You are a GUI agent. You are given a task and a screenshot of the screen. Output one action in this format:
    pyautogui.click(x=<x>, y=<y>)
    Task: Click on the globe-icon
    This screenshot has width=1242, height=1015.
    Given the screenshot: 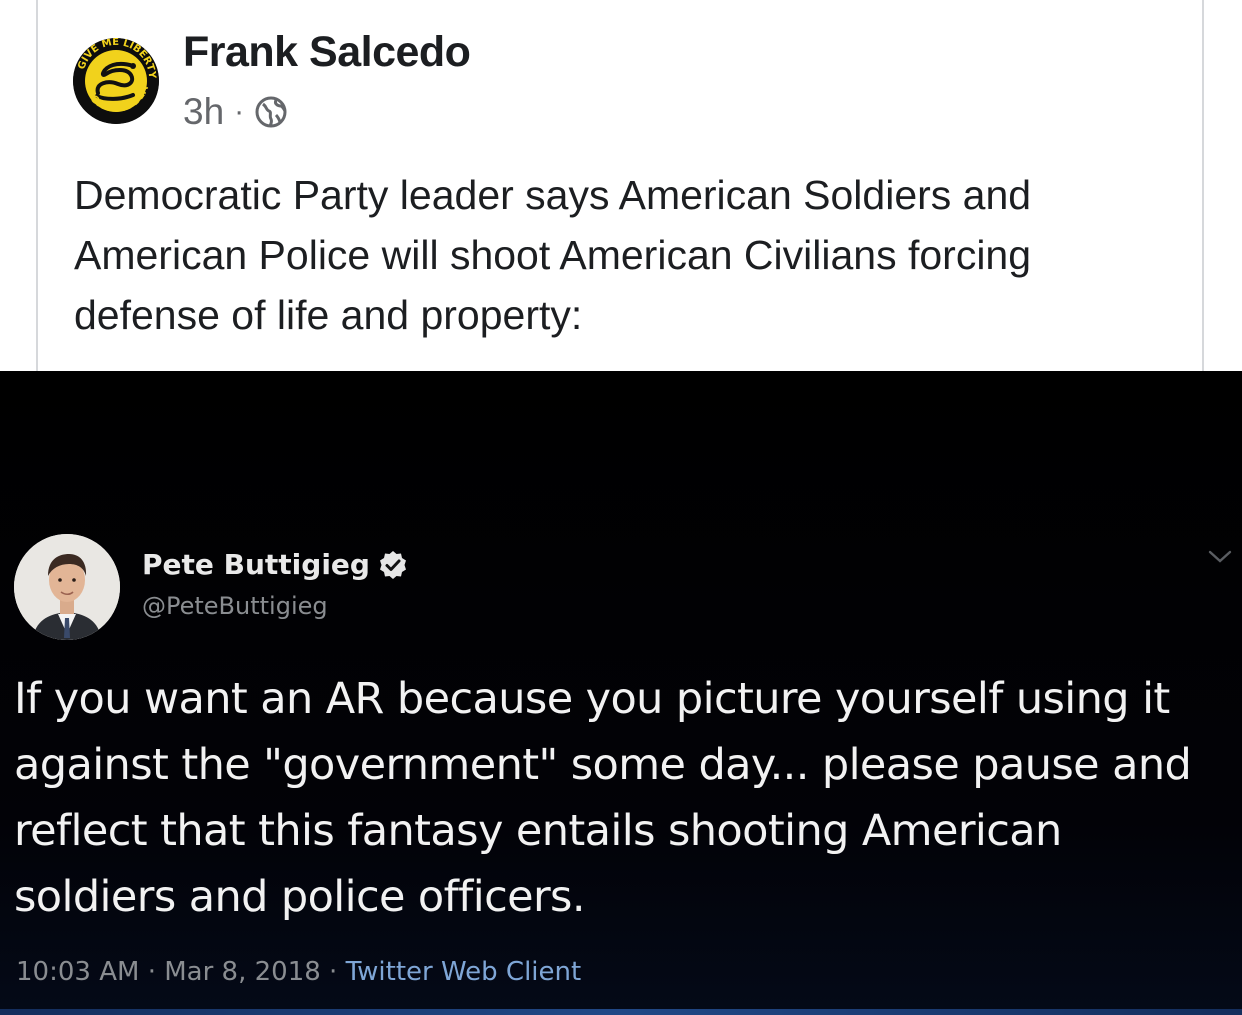 What is the action you would take?
    pyautogui.click(x=271, y=112)
    